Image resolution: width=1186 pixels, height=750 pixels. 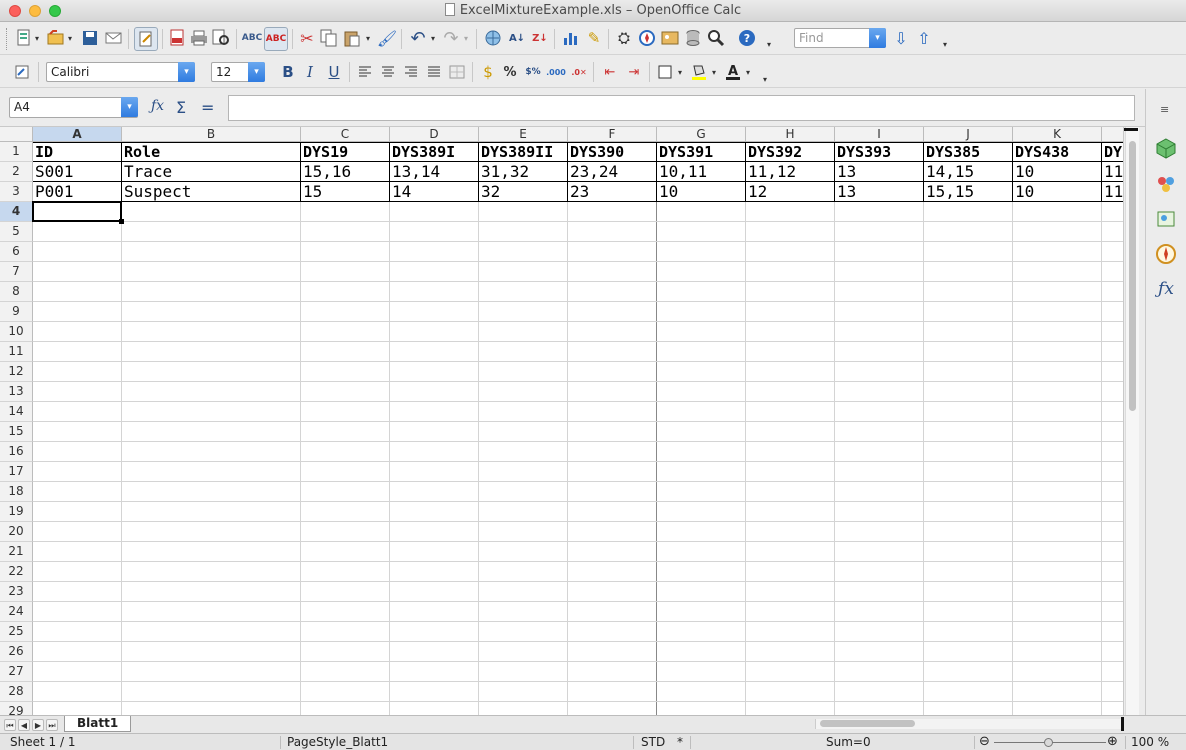 I want to click on function-wizard-icon: ƒx, so click(x=157, y=106).